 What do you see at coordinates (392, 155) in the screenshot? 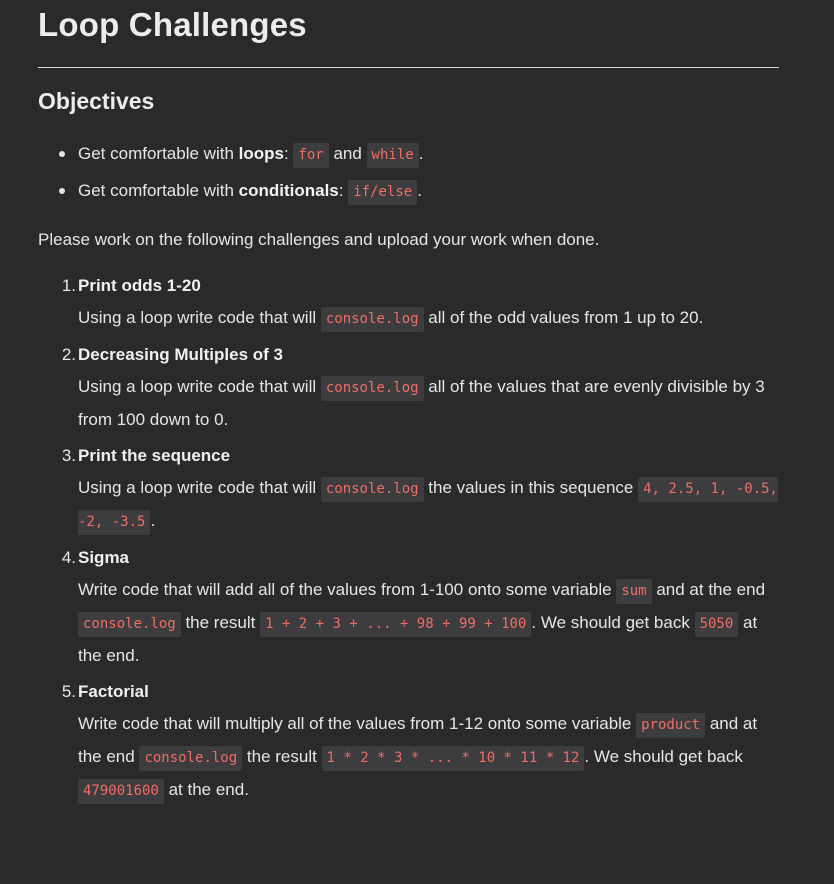
I see `inline-code: while` at bounding box center [392, 155].